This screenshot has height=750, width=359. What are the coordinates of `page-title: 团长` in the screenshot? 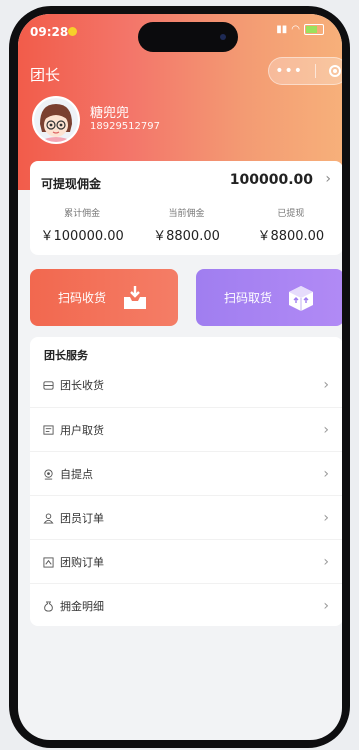 It's located at (45, 75).